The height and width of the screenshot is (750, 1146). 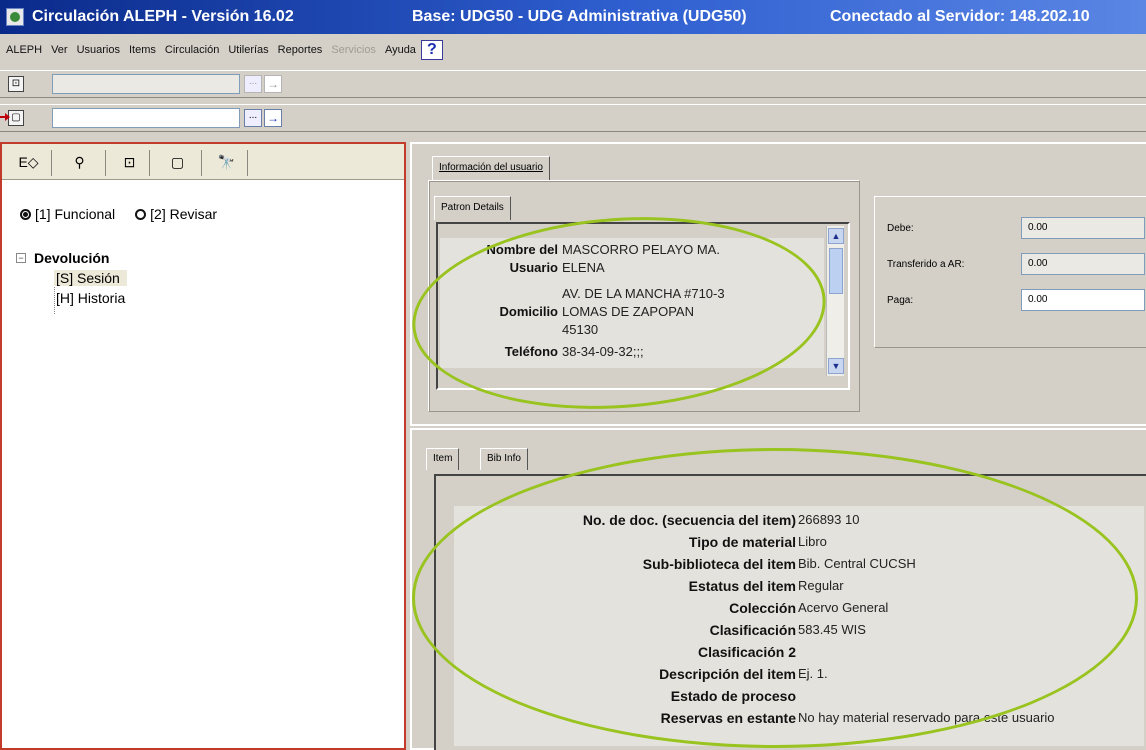 What do you see at coordinates (192, 50) in the screenshot?
I see `menu-circulacion: Circulación` at bounding box center [192, 50].